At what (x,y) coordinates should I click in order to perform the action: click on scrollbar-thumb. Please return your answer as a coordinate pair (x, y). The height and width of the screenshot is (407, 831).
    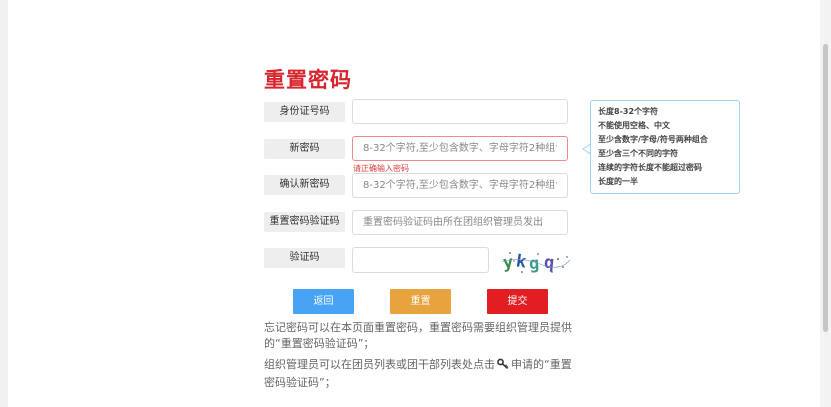
    Looking at the image, I should click on (825, 188).